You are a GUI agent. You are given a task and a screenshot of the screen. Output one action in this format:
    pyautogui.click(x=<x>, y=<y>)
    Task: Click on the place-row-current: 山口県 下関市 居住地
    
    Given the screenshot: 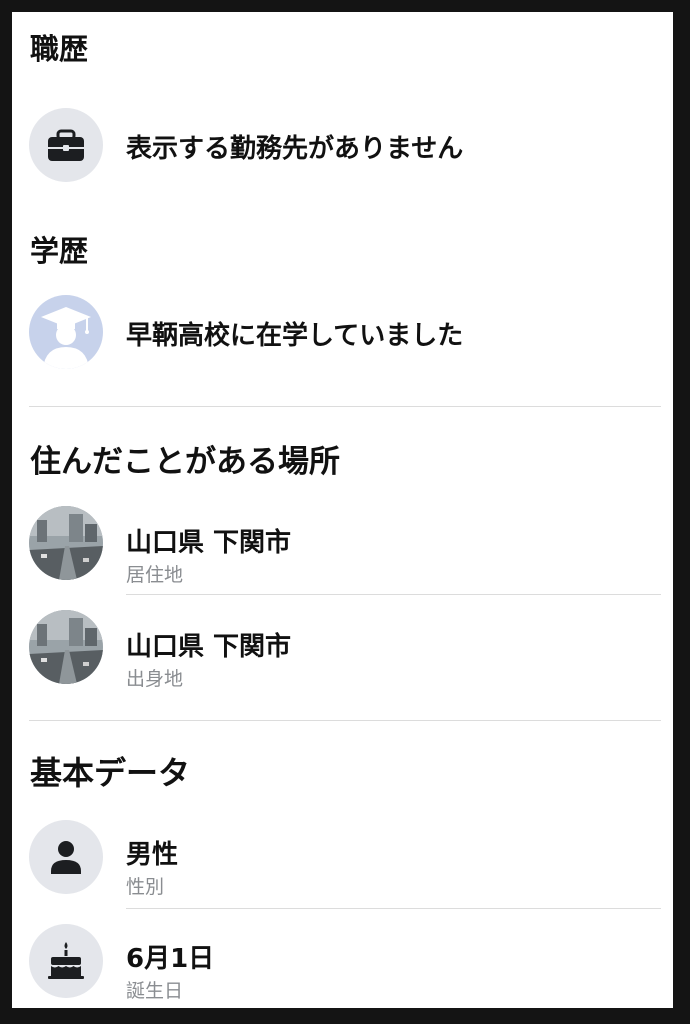 What is the action you would take?
    pyautogui.click(x=342, y=546)
    